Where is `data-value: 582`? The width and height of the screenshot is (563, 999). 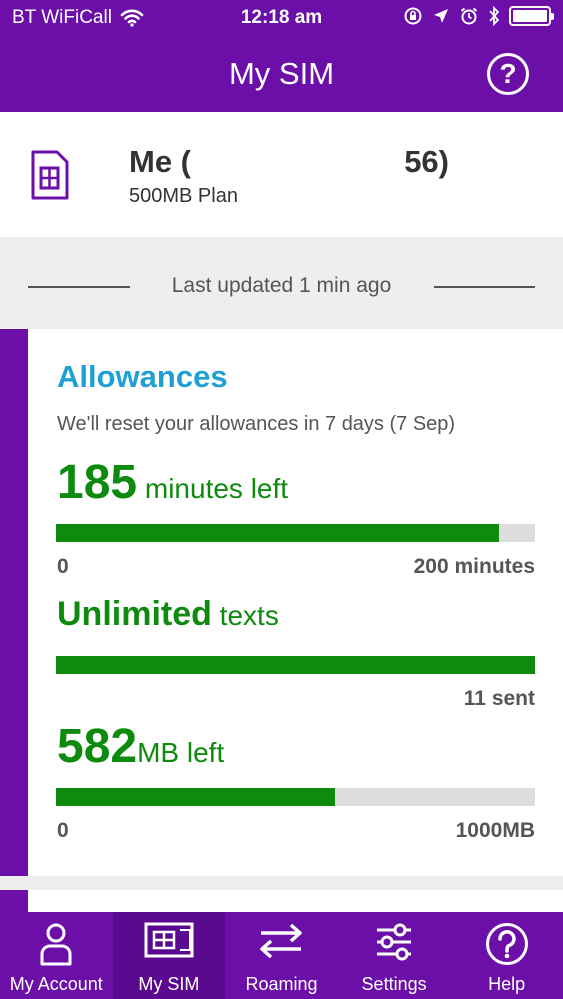
data-value: 582 is located at coordinates (97, 746).